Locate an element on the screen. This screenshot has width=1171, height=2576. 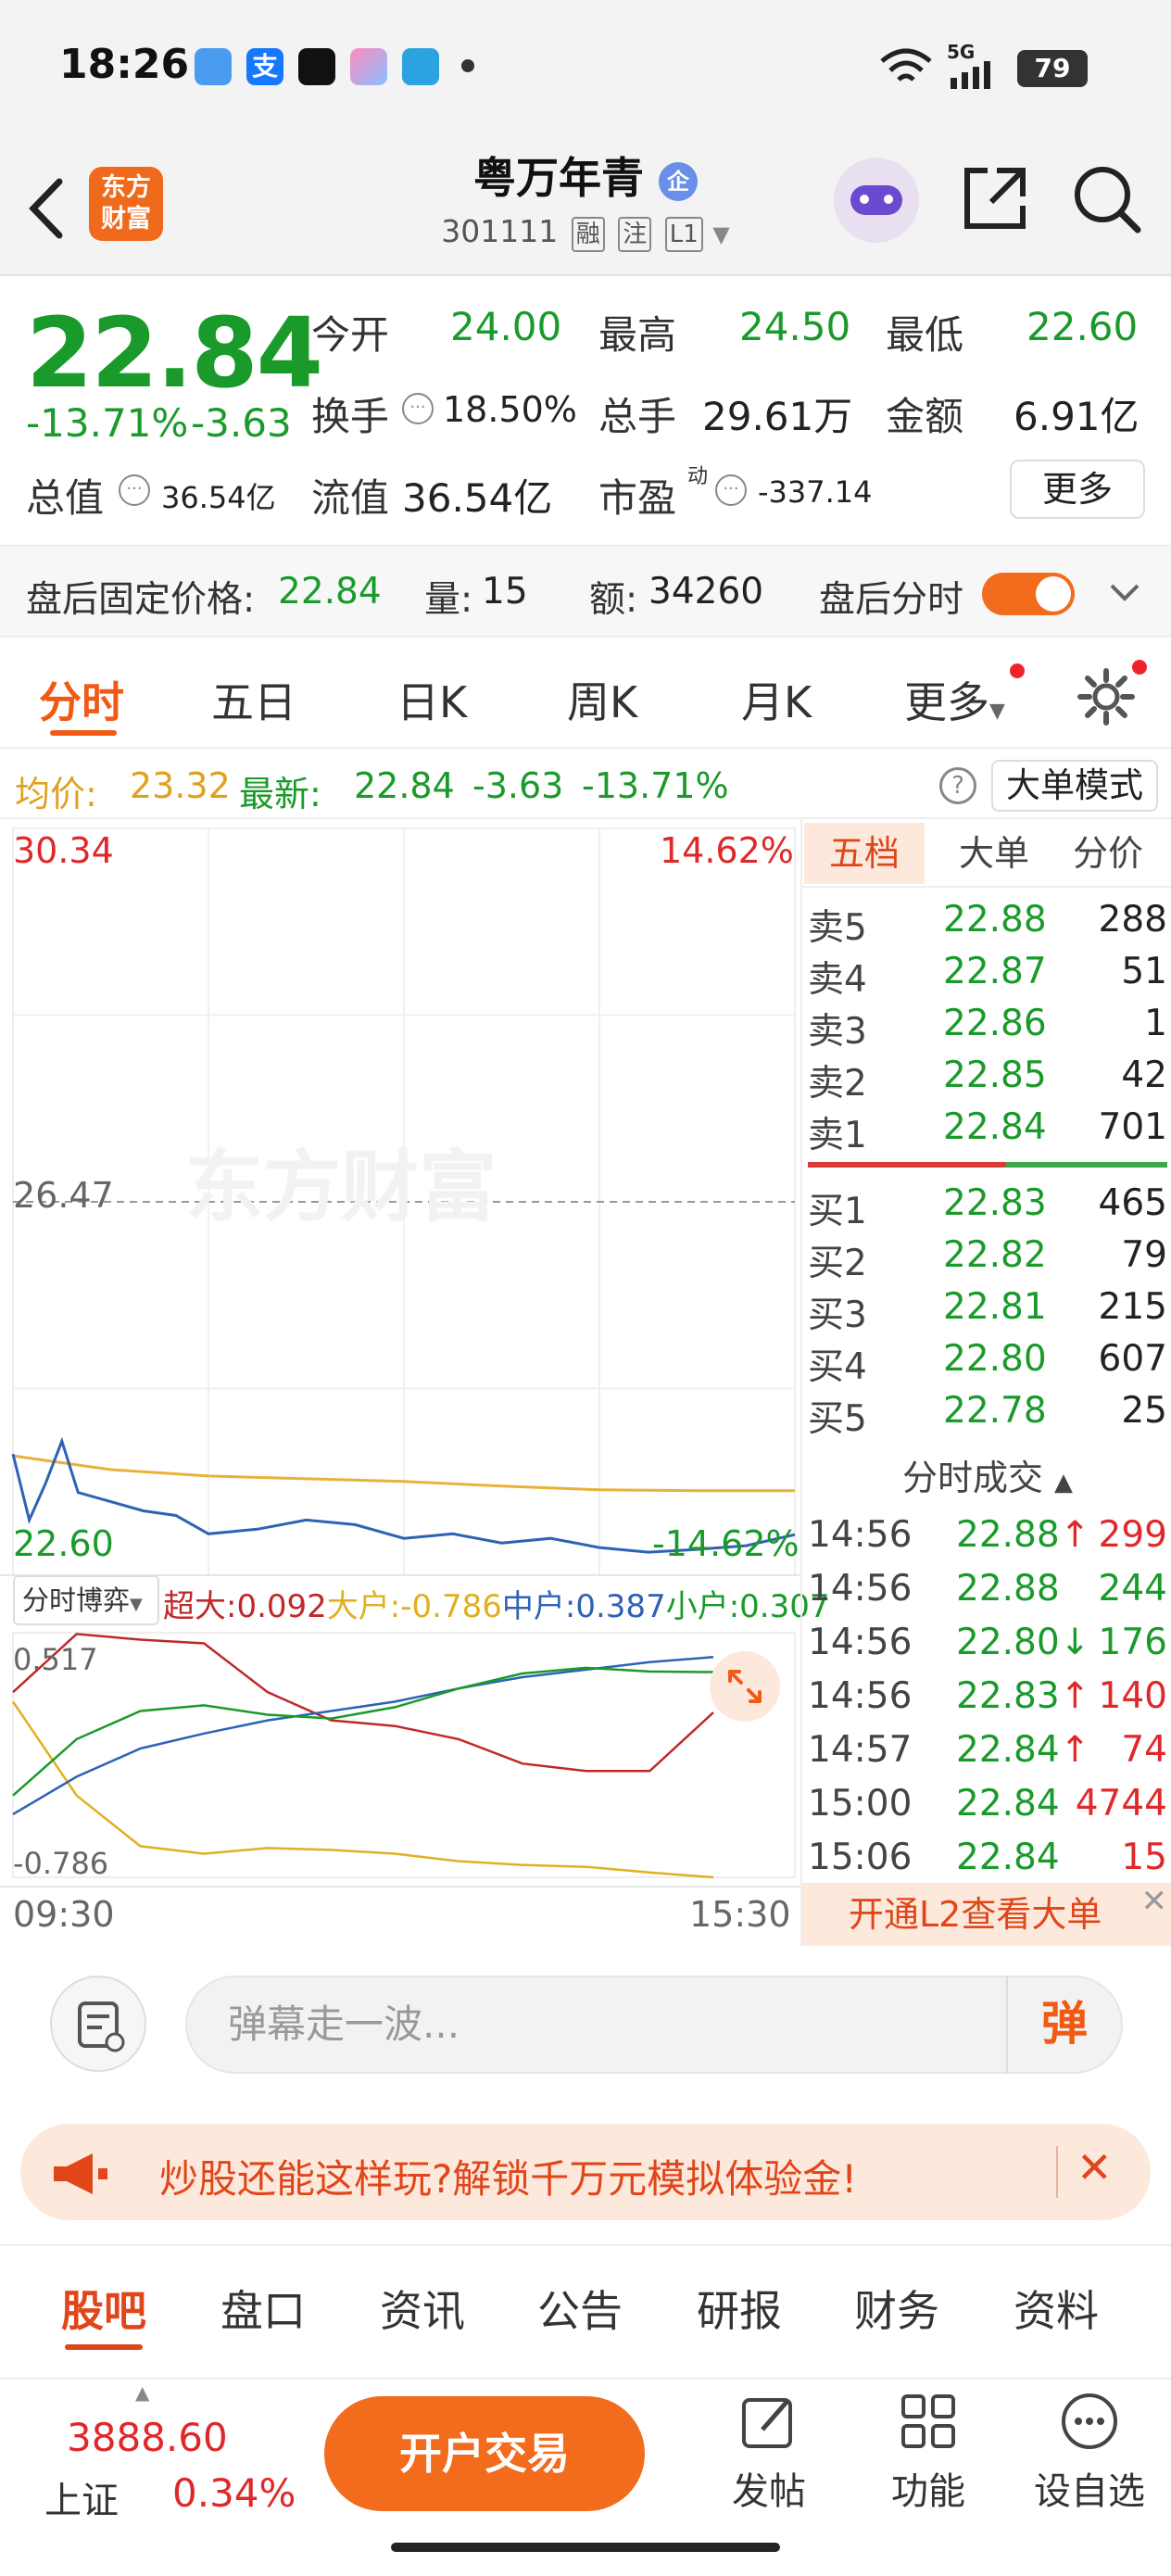
turnover-label: 换手 is located at coordinates (351, 416).